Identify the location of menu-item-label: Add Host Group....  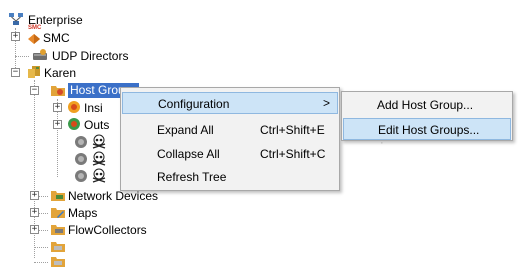
(425, 105).